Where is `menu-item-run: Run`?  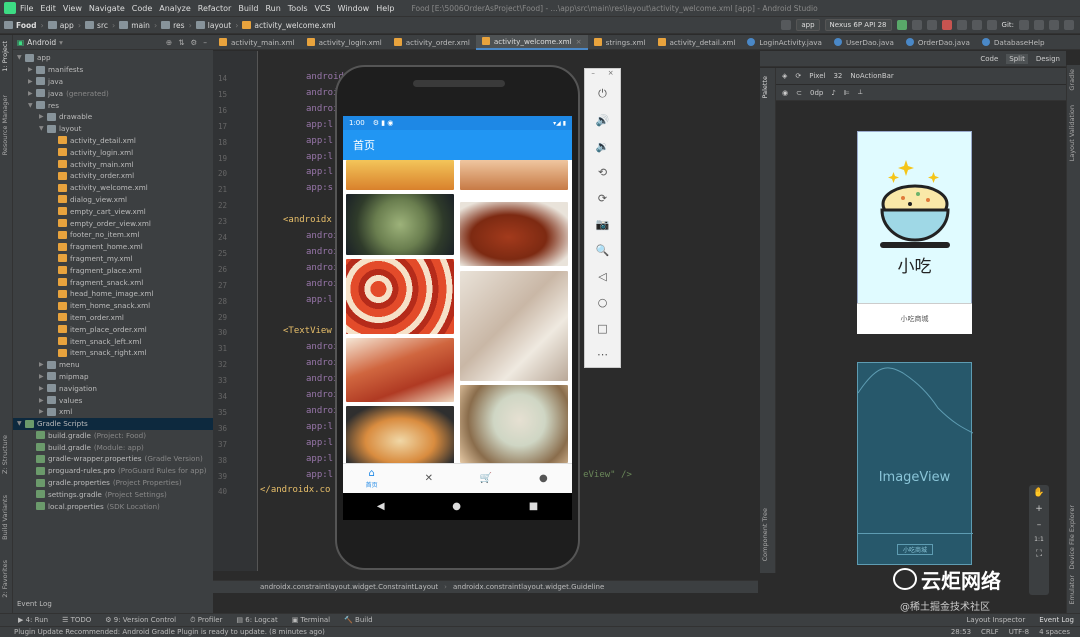
menu-item-run: Run is located at coordinates (272, 8).